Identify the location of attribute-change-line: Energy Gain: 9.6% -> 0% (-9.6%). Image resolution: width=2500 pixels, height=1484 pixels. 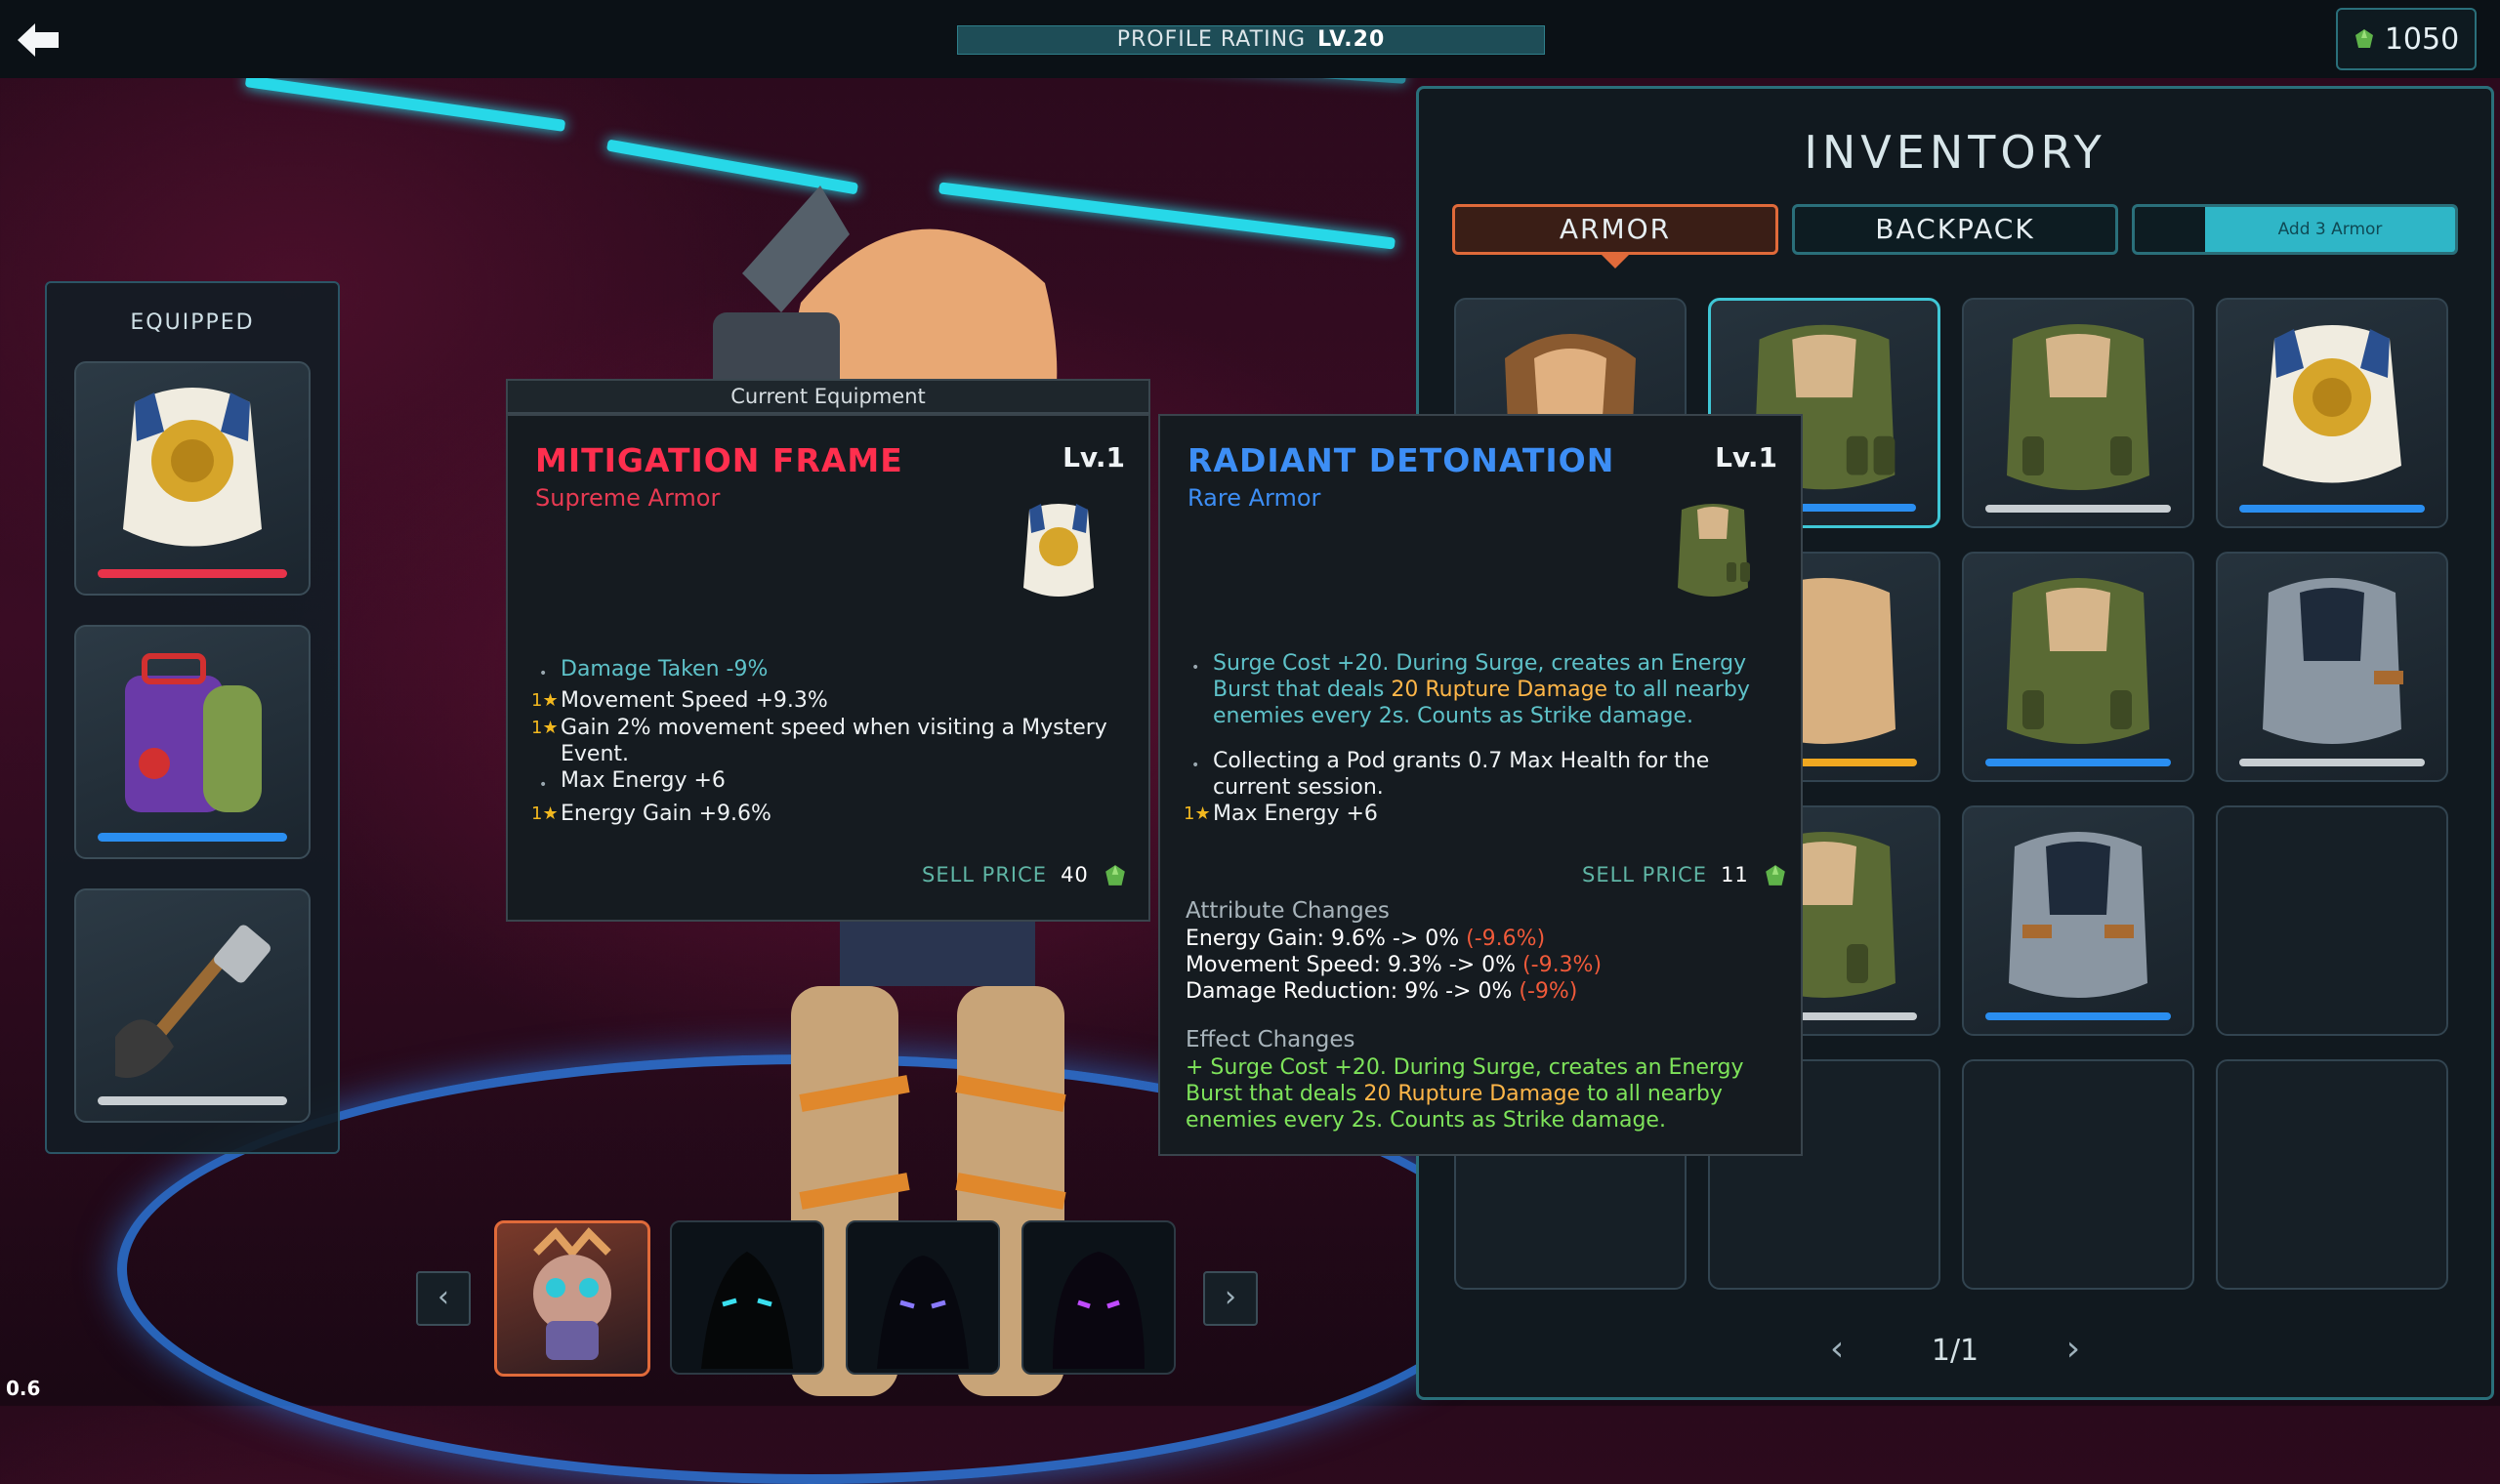
(1483, 939).